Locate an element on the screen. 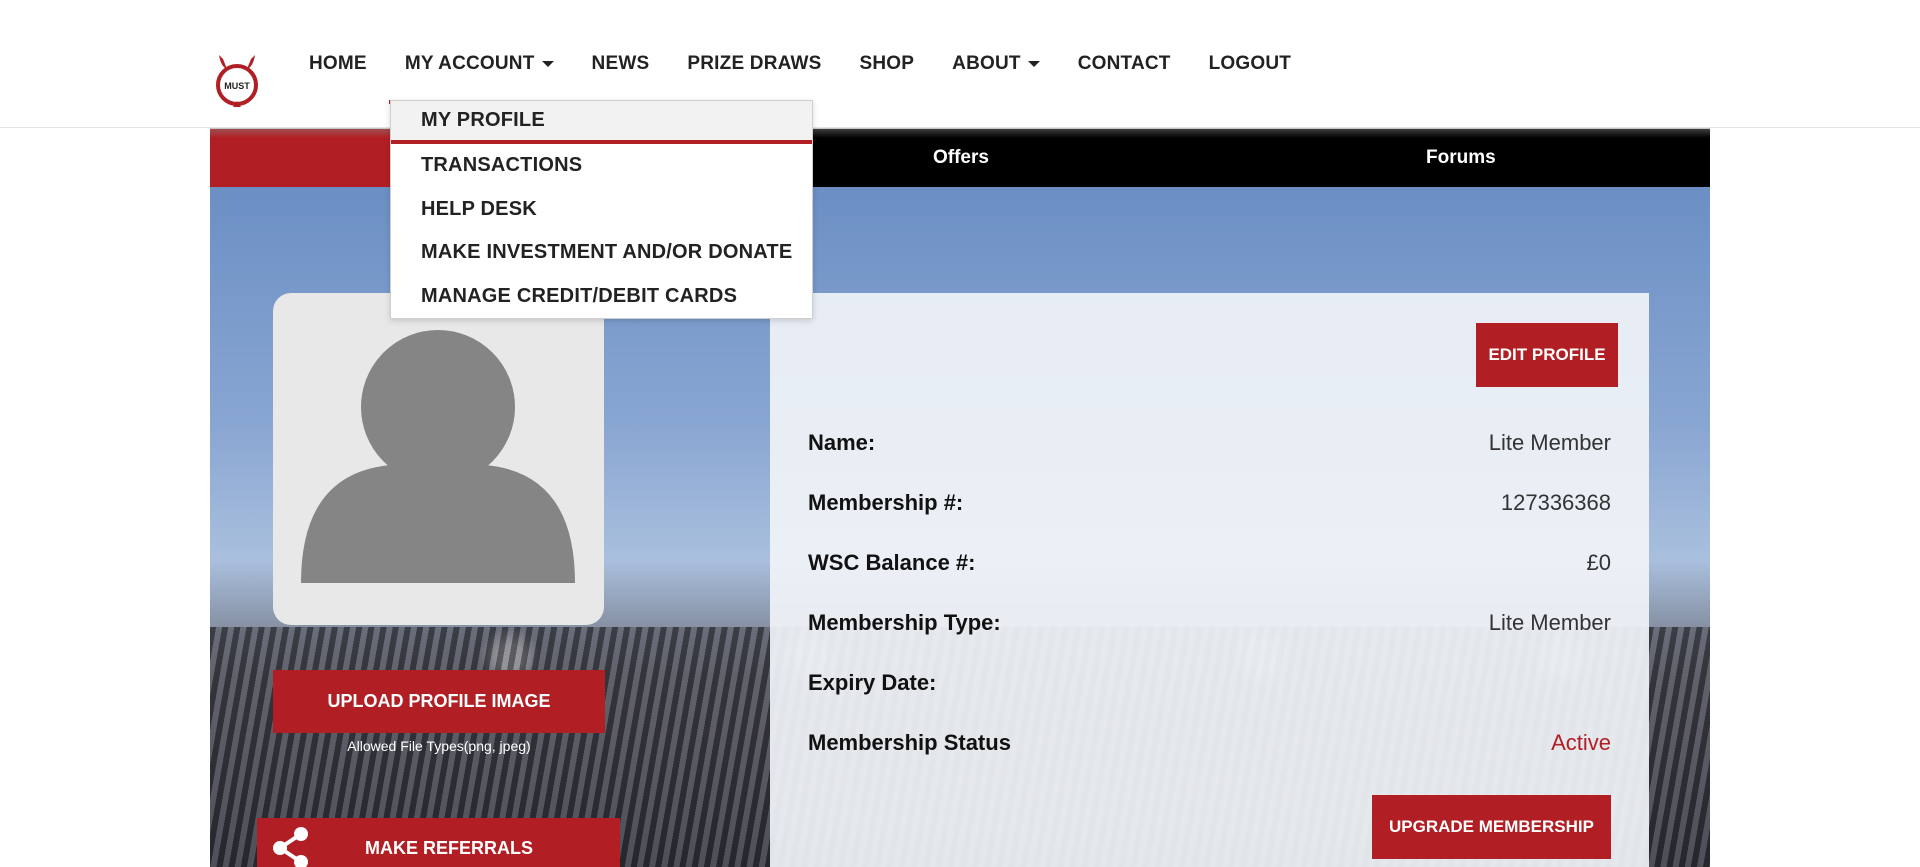 This screenshot has width=1920, height=867. share-icon is located at coordinates (292, 846).